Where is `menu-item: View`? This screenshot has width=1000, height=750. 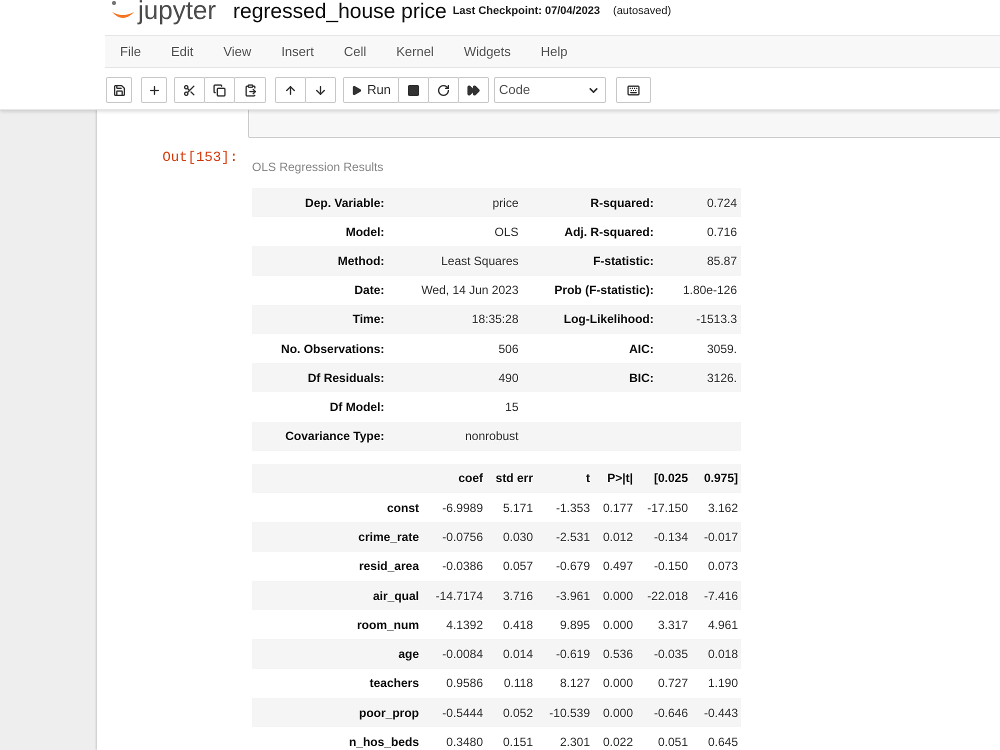
menu-item: View is located at coordinates (237, 51).